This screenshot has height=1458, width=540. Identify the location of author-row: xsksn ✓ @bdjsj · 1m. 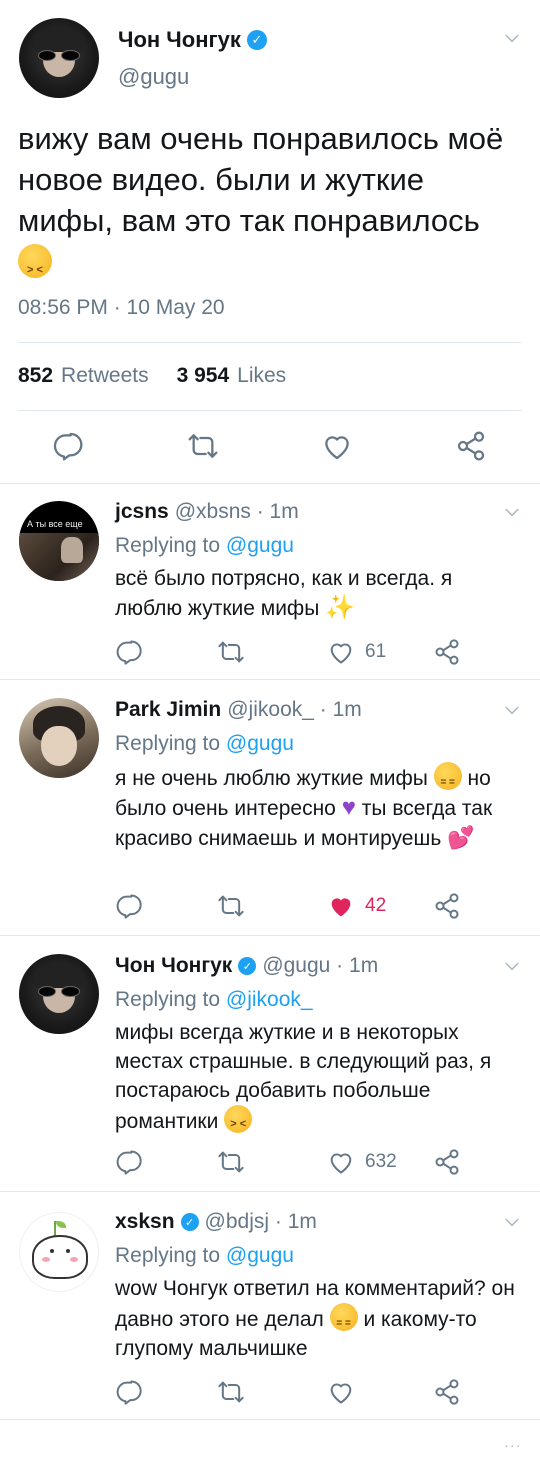
(216, 1222).